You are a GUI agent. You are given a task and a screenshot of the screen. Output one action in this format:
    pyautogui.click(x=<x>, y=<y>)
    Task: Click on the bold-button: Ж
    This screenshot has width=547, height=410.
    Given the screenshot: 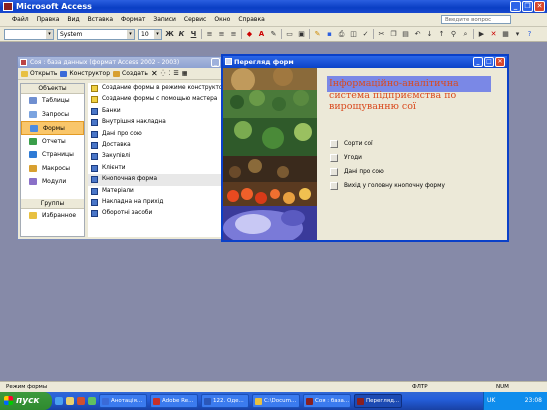 What is the action you would take?
    pyautogui.click(x=169, y=34)
    